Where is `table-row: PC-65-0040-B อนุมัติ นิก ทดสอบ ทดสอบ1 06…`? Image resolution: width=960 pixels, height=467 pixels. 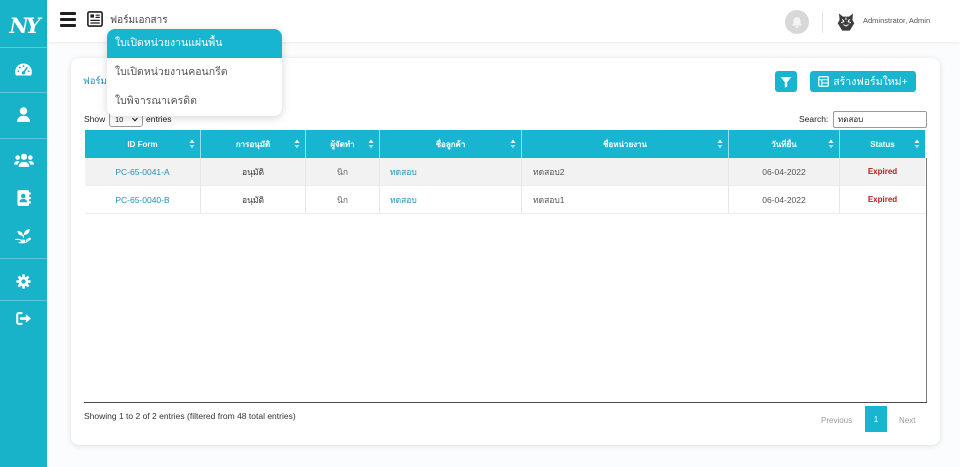 table-row: PC-65-0040-B อนุมัติ นิก ทดสอบ ทดสอบ1 06… is located at coordinates (505, 200).